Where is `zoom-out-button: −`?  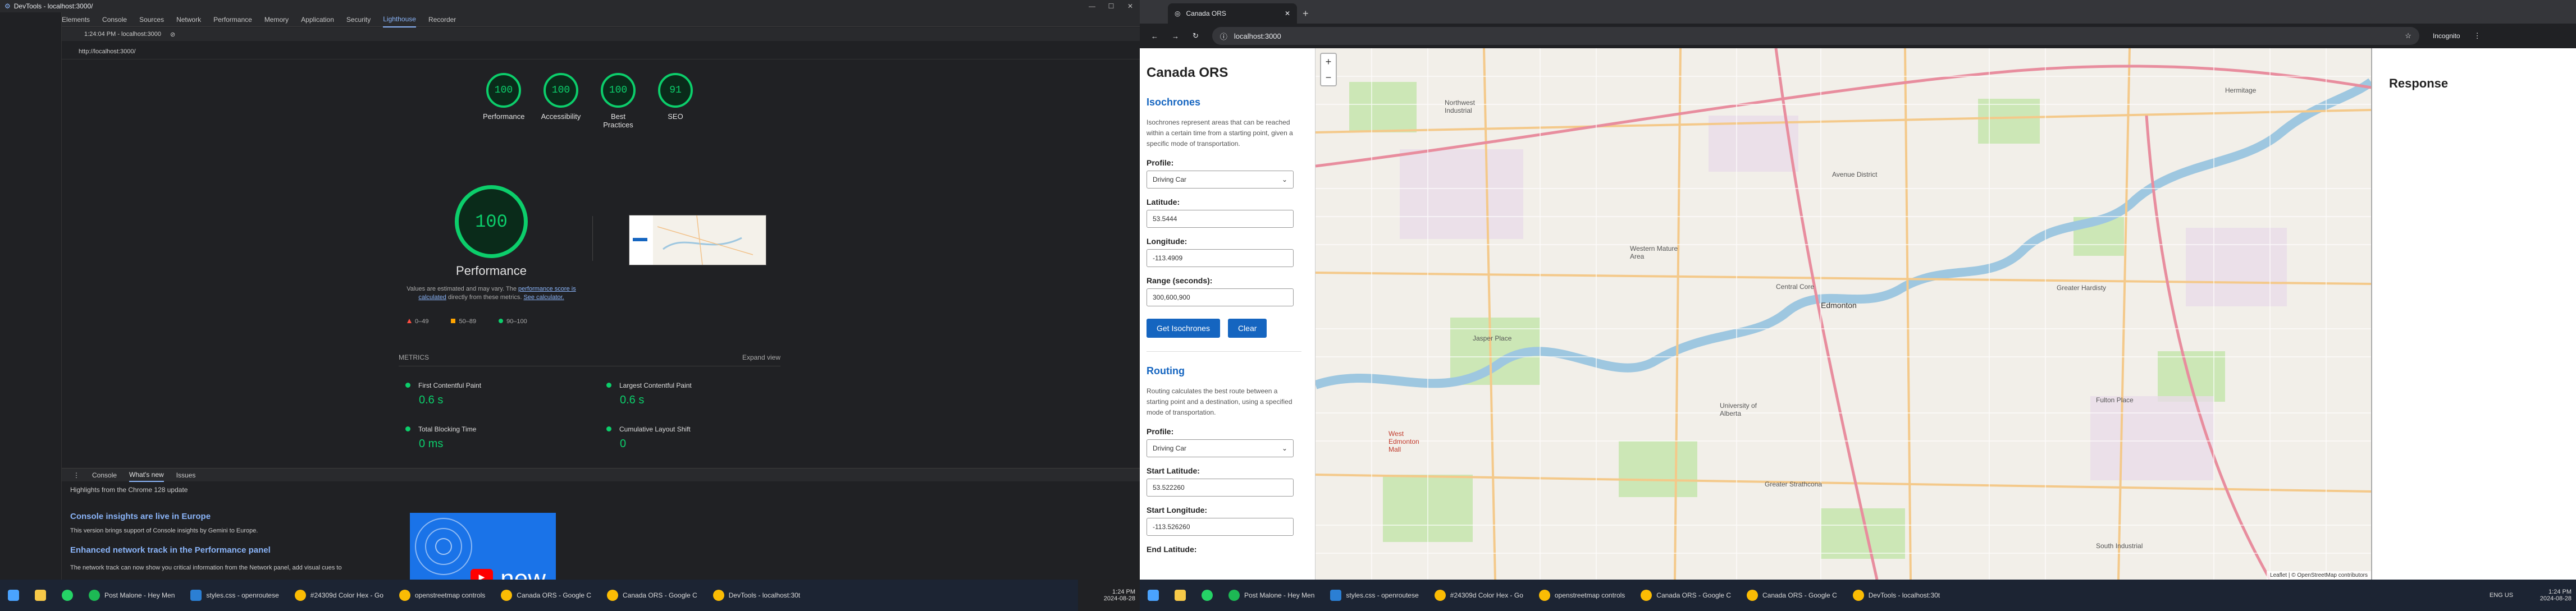
zoom-out-button: − is located at coordinates (1328, 77).